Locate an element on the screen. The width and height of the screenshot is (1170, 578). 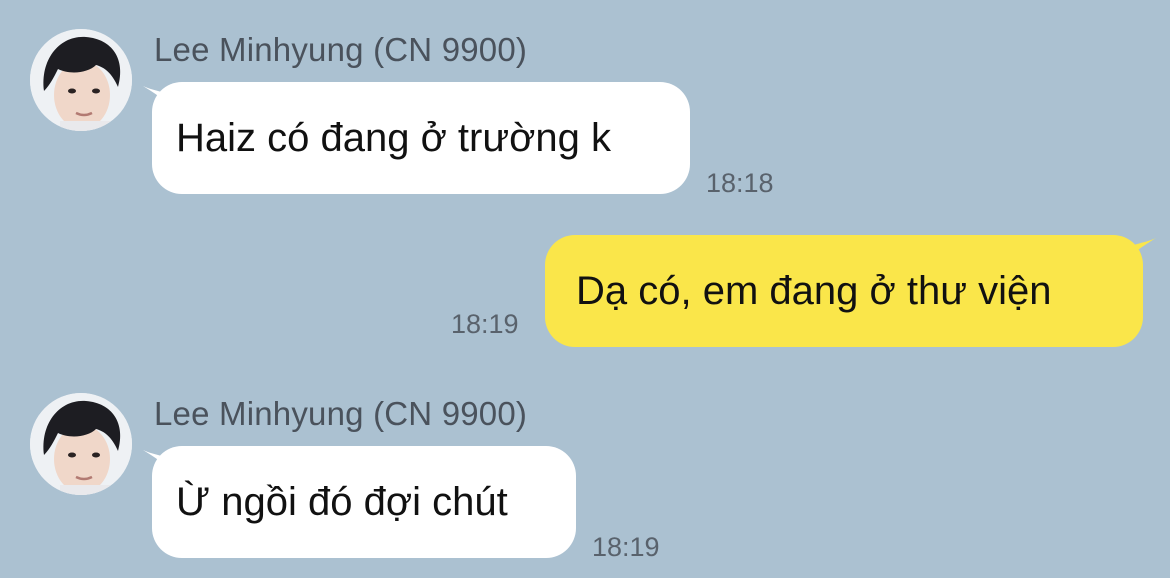
profile-photo-icon is located at coordinates (81, 444).